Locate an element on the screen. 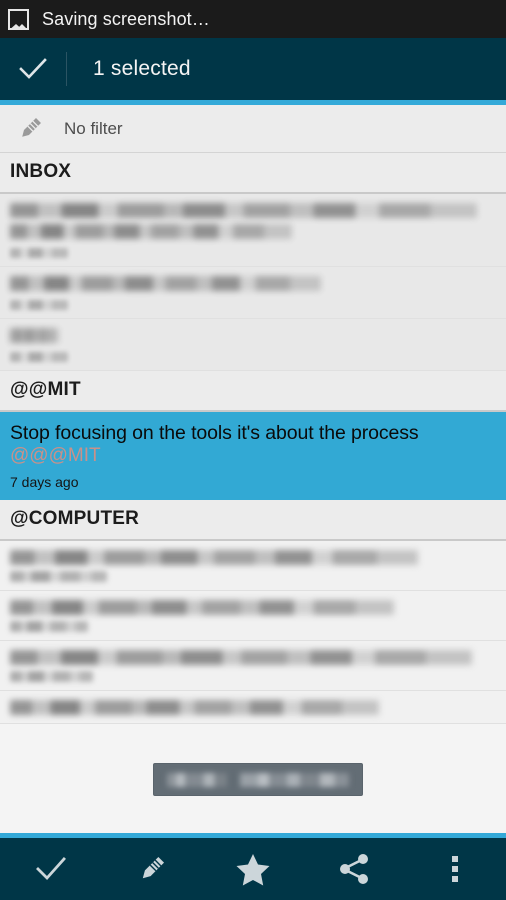 The image size is (506, 900). section-header-computer: @COMPUTER is located at coordinates (253, 521).